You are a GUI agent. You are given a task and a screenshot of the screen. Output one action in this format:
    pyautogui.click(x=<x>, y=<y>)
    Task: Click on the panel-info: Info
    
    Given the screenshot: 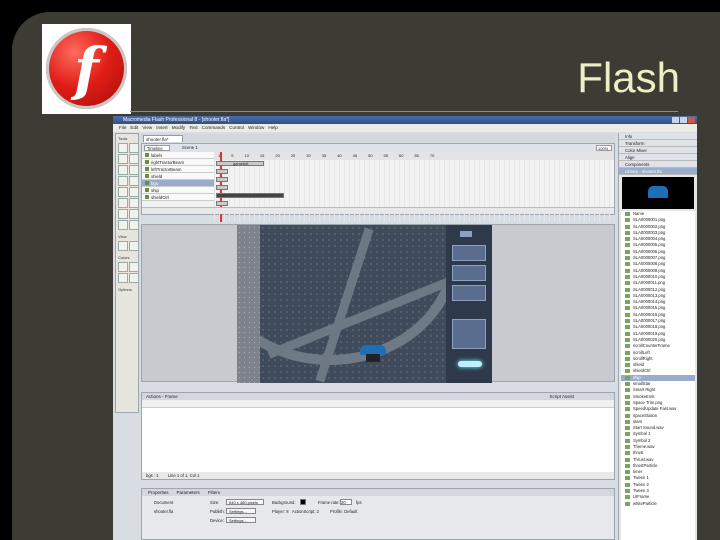 What is the action you would take?
    pyautogui.click(x=658, y=136)
    